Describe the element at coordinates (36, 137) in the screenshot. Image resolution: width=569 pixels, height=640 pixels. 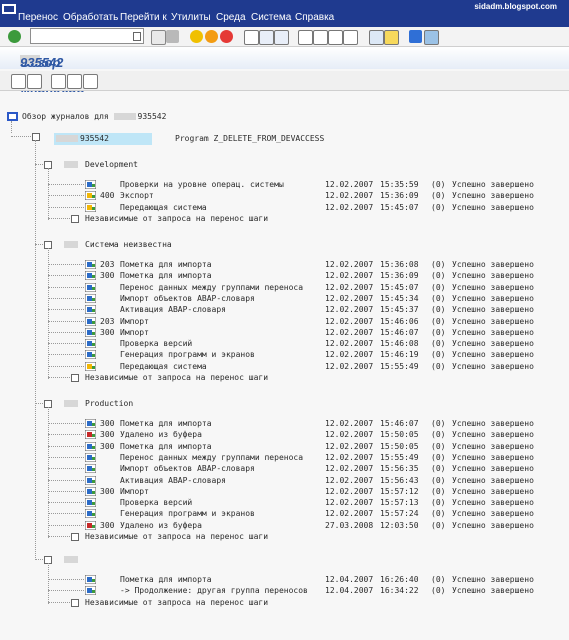
I see `request-expand-node` at that location.